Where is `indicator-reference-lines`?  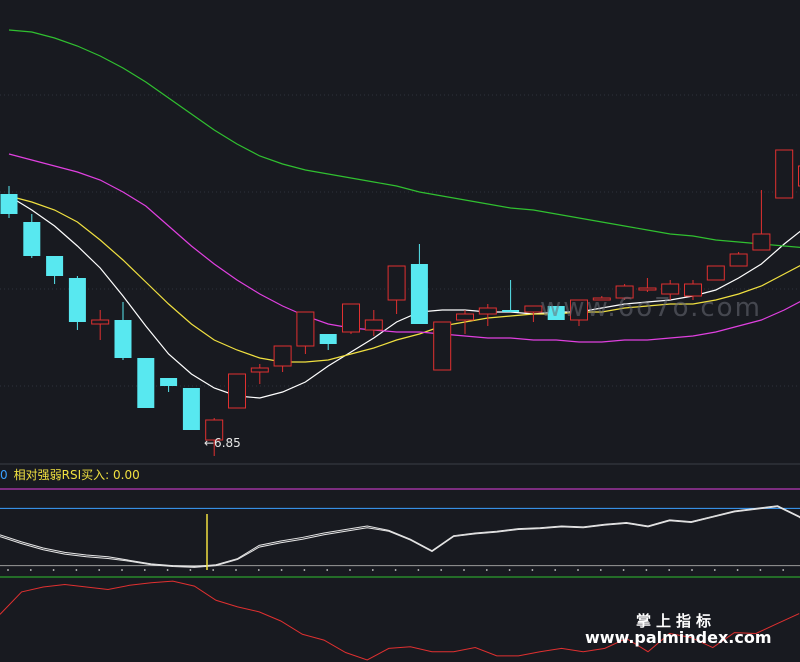 indicator-reference-lines is located at coordinates (400, 527).